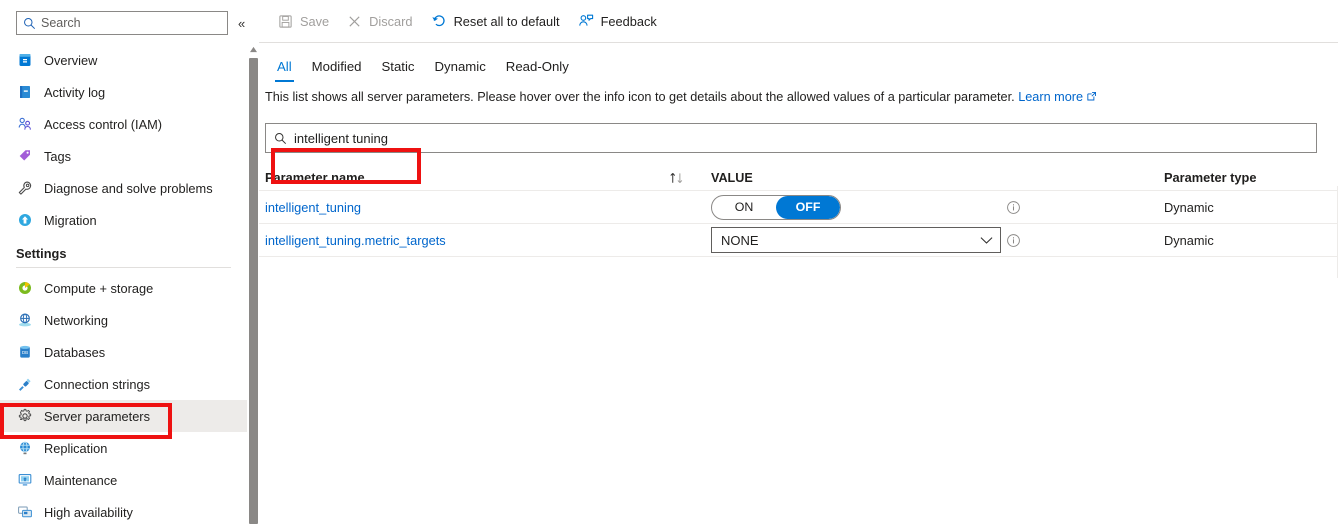  I want to click on column-header-parameter-type: Parameter type, so click(1191, 177).